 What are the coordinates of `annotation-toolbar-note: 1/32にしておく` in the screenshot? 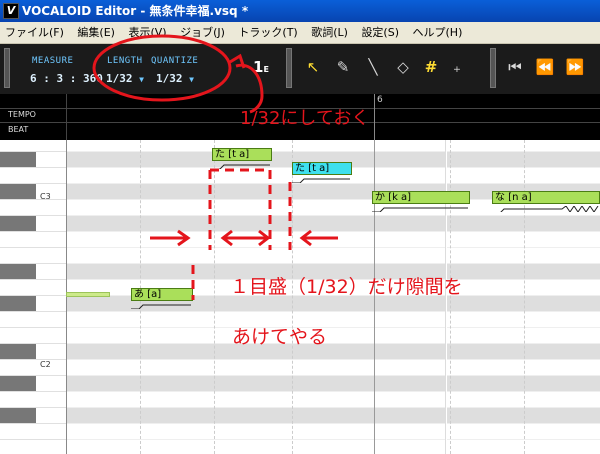 It's located at (305, 118).